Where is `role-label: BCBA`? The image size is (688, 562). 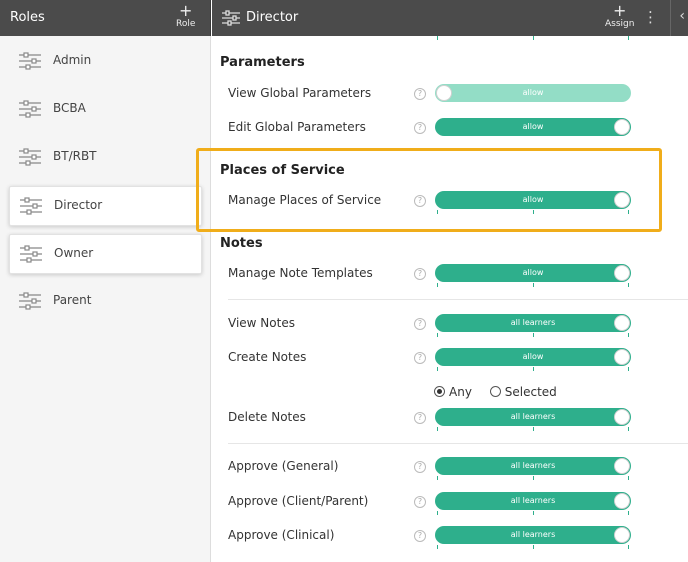 role-label: BCBA is located at coordinates (69, 108).